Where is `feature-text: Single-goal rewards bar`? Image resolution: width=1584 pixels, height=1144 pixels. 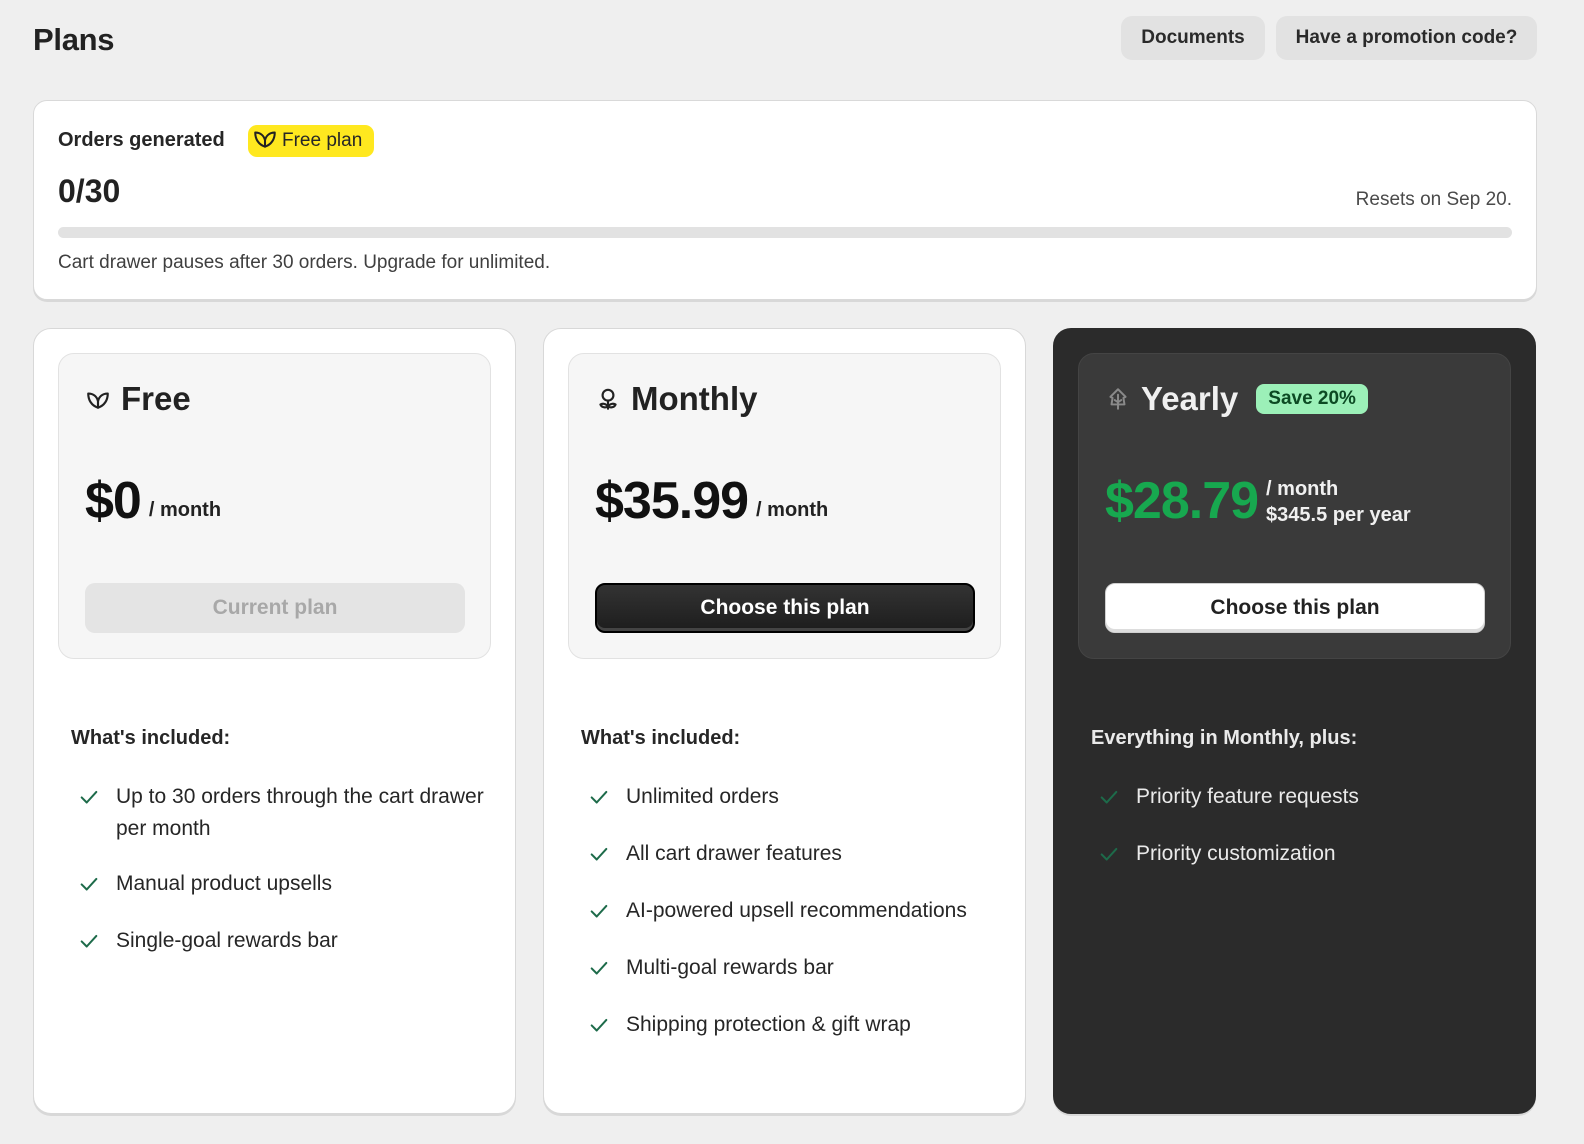 feature-text: Single-goal rewards bar is located at coordinates (227, 940).